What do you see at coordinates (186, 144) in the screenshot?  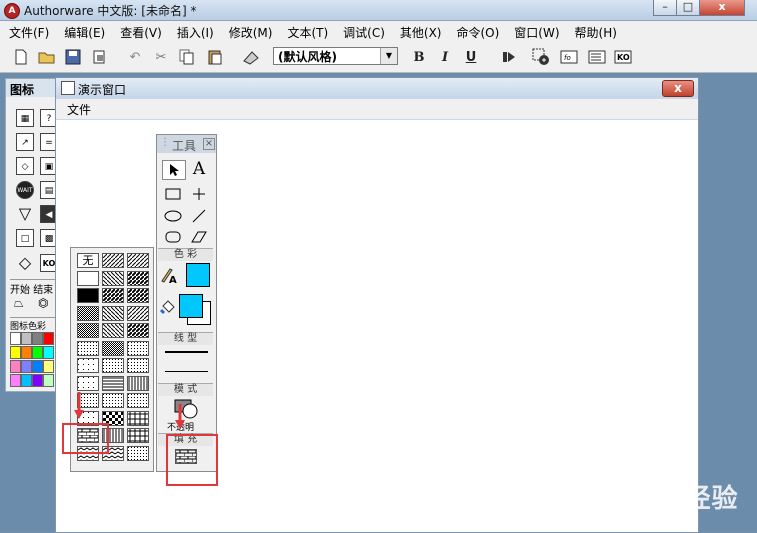 I see `tools-title-bar: ⋮ 工具 ×` at bounding box center [186, 144].